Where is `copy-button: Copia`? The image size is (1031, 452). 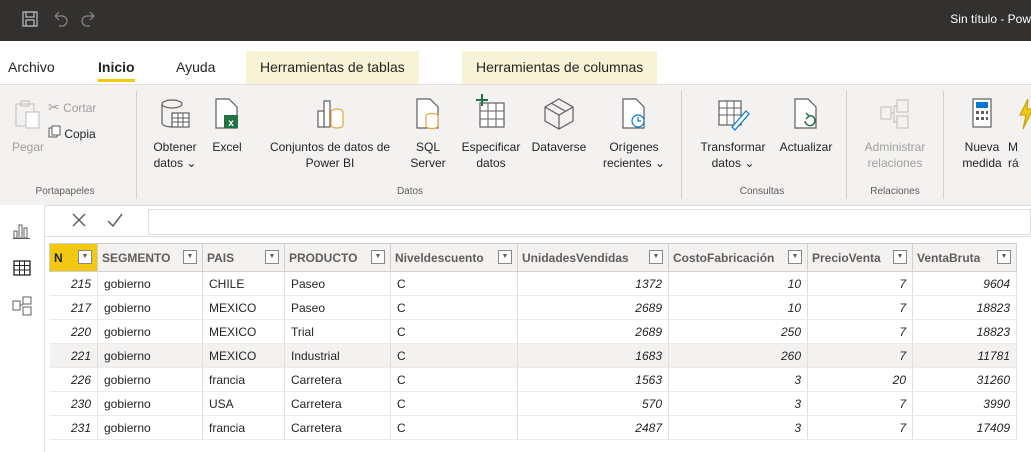
copy-button: Copia is located at coordinates (72, 133).